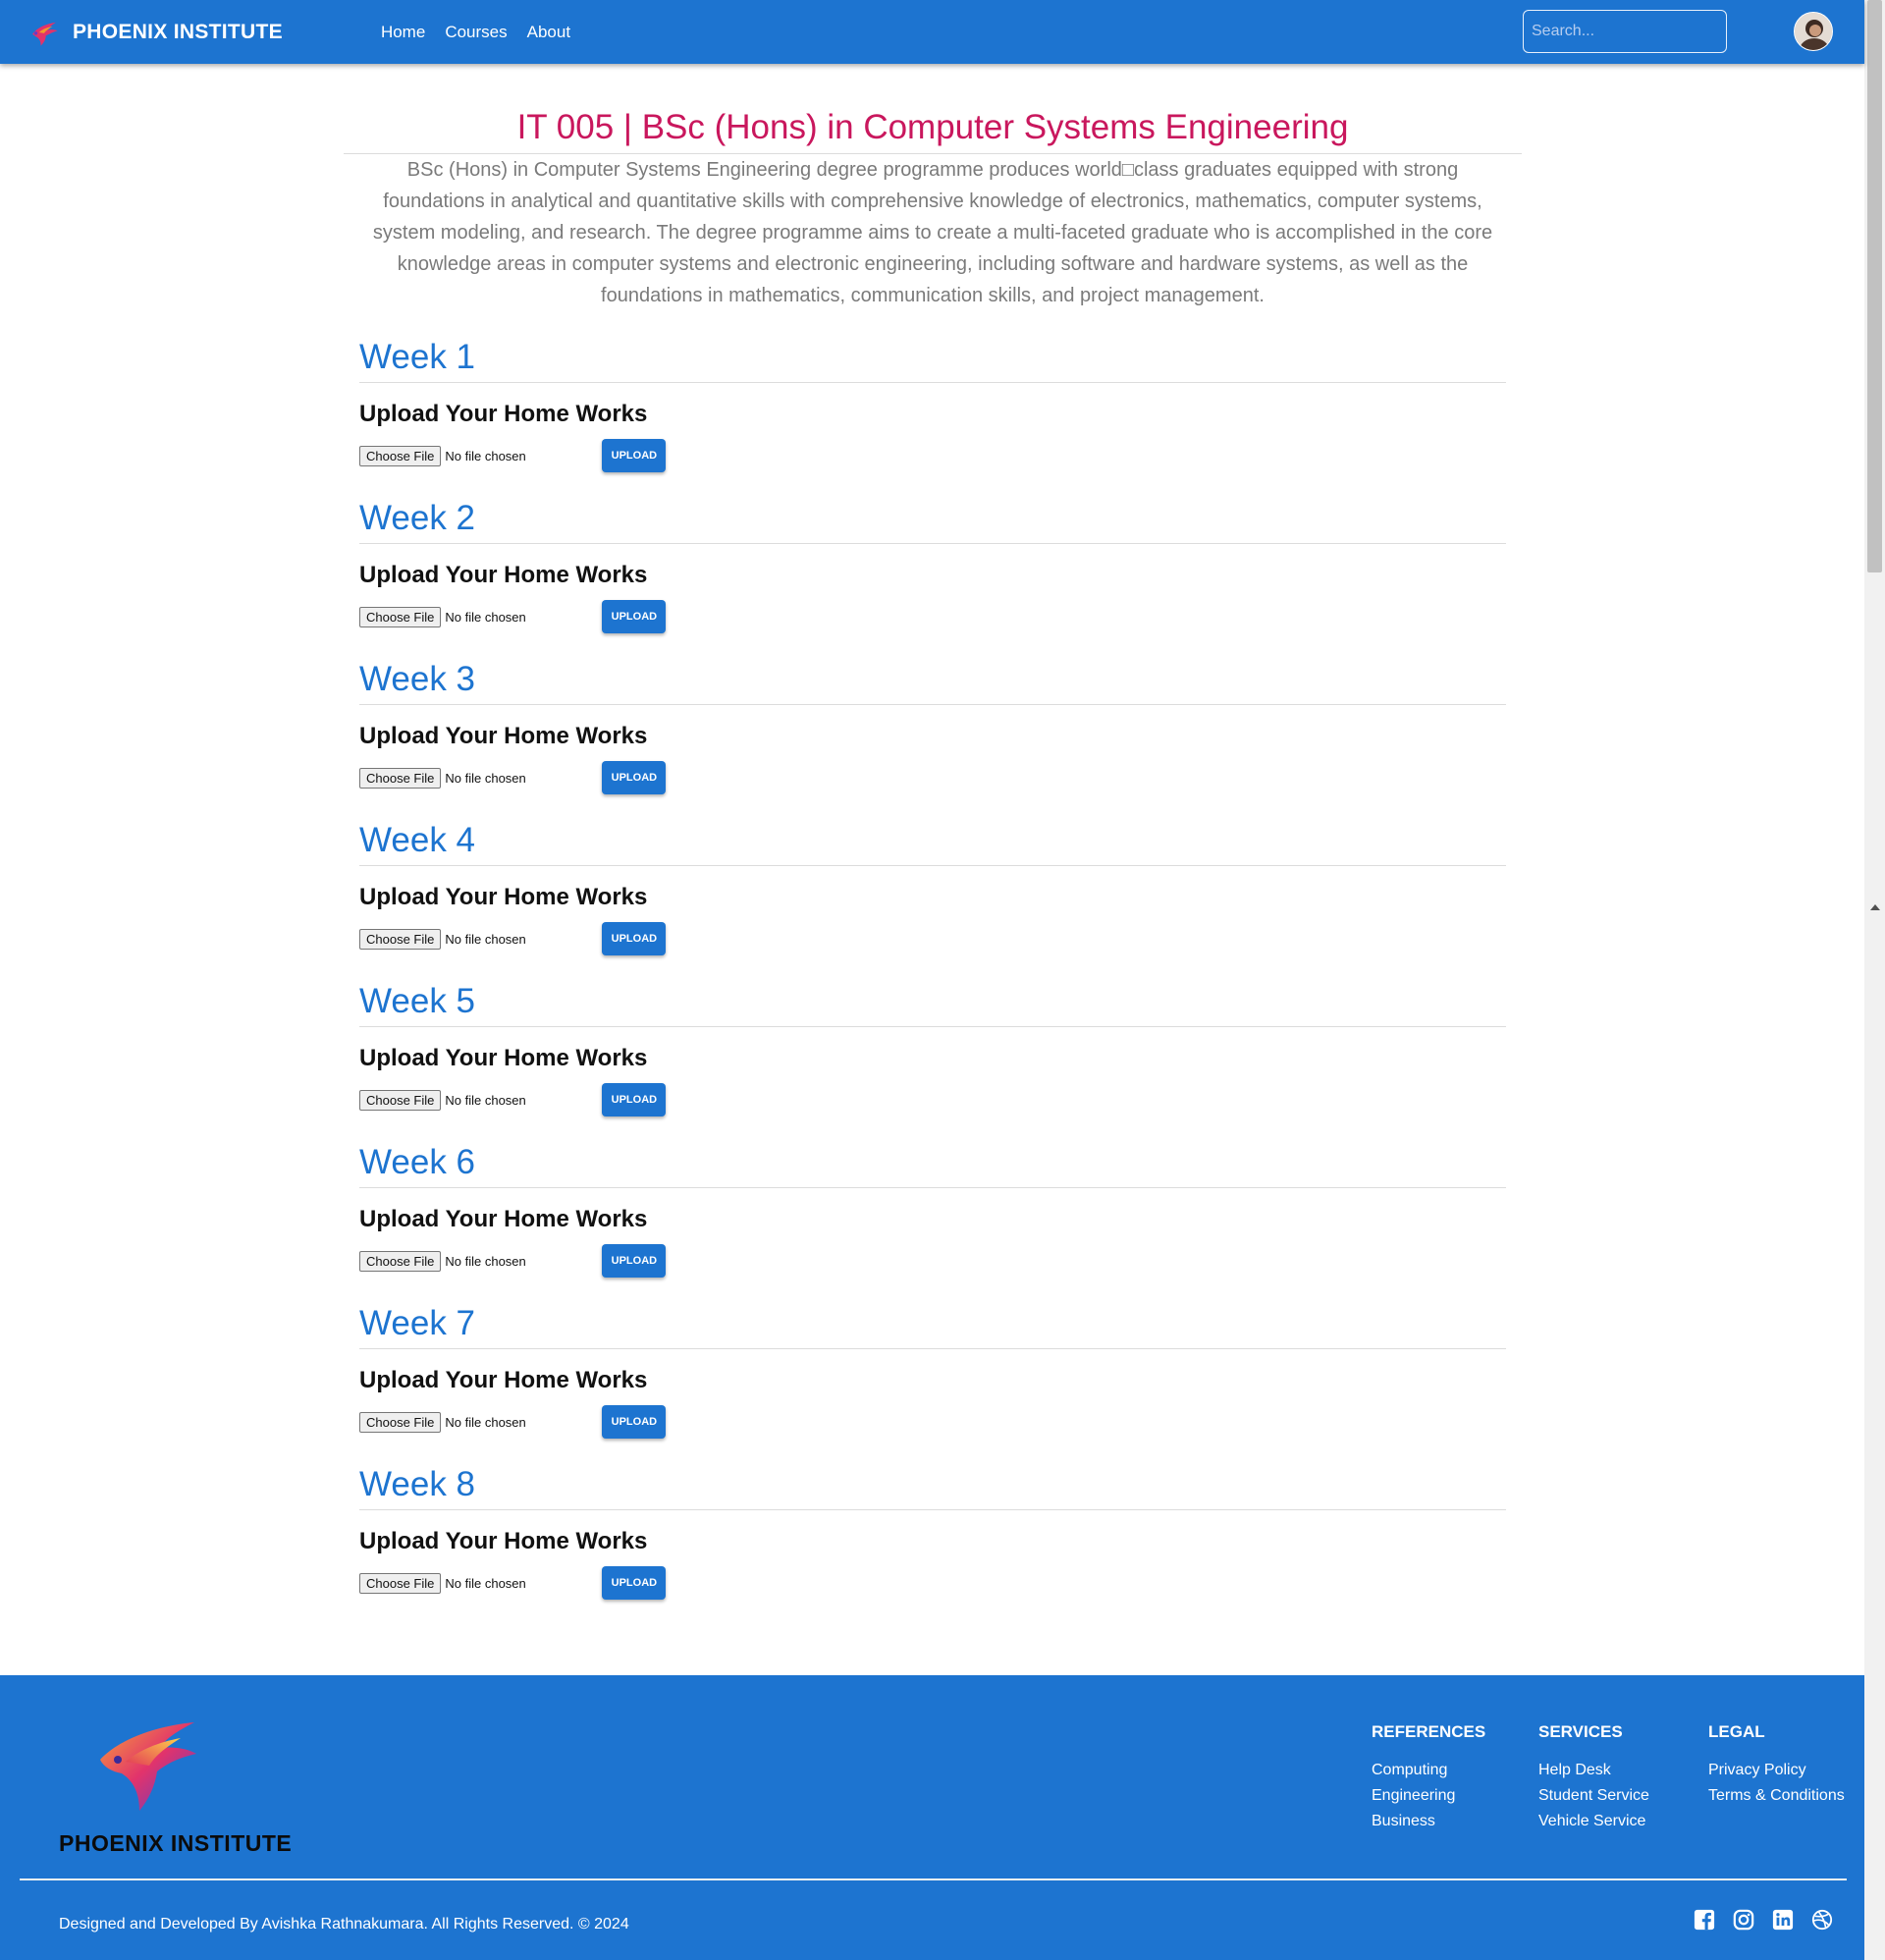 Image resolution: width=1885 pixels, height=1960 pixels. Describe the element at coordinates (403, 32) in the screenshot. I see `nav-home-link: Home` at that location.